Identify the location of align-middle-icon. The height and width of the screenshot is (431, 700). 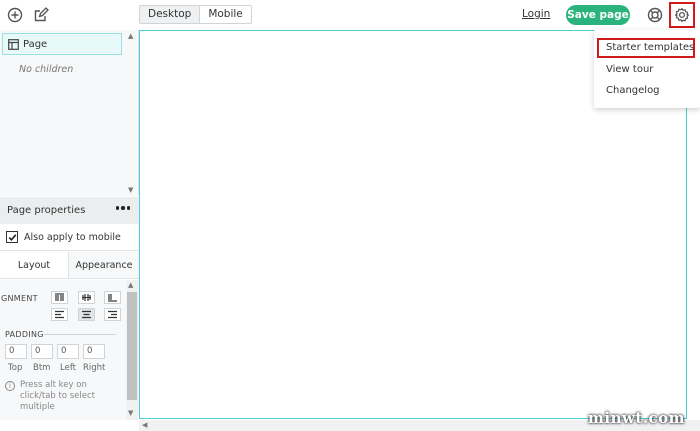
(86, 297).